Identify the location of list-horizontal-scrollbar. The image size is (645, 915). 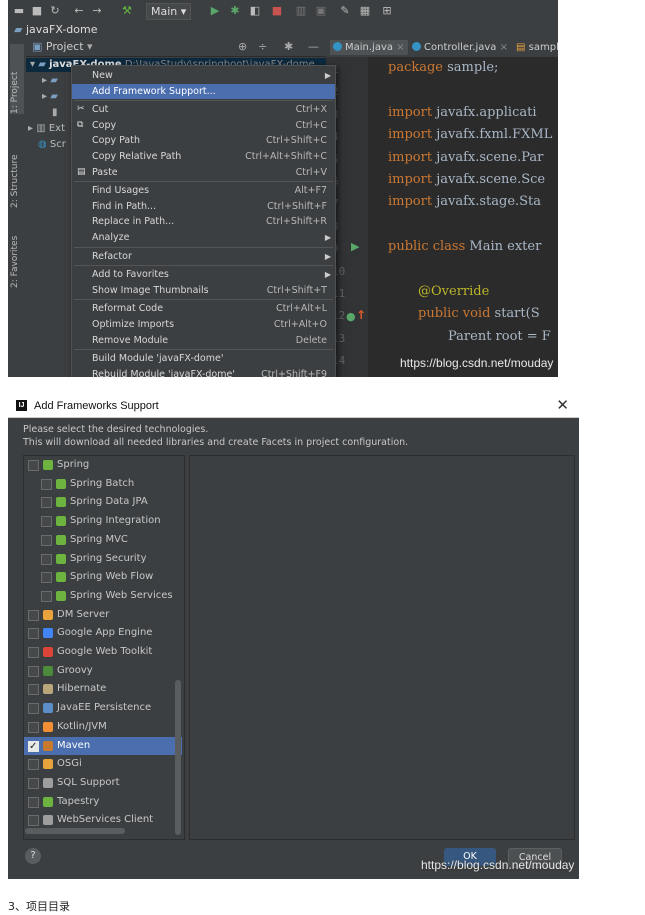
(75, 831).